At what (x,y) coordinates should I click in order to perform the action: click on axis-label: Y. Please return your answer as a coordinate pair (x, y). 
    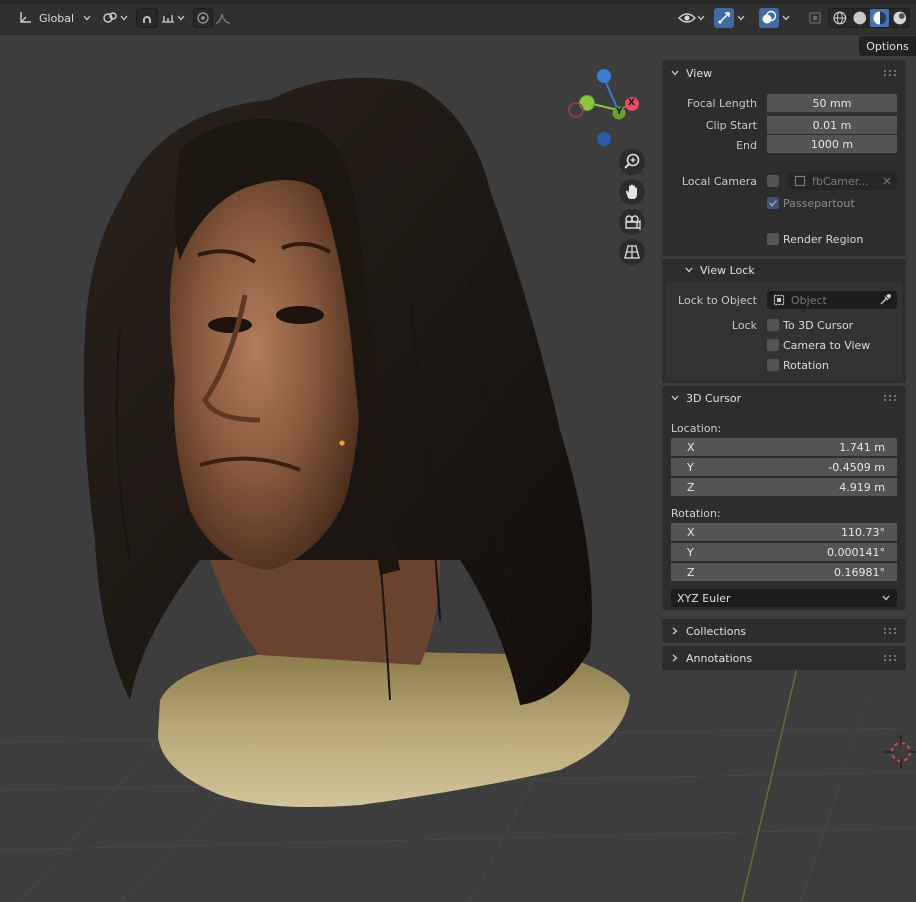
    Looking at the image, I should click on (690, 552).